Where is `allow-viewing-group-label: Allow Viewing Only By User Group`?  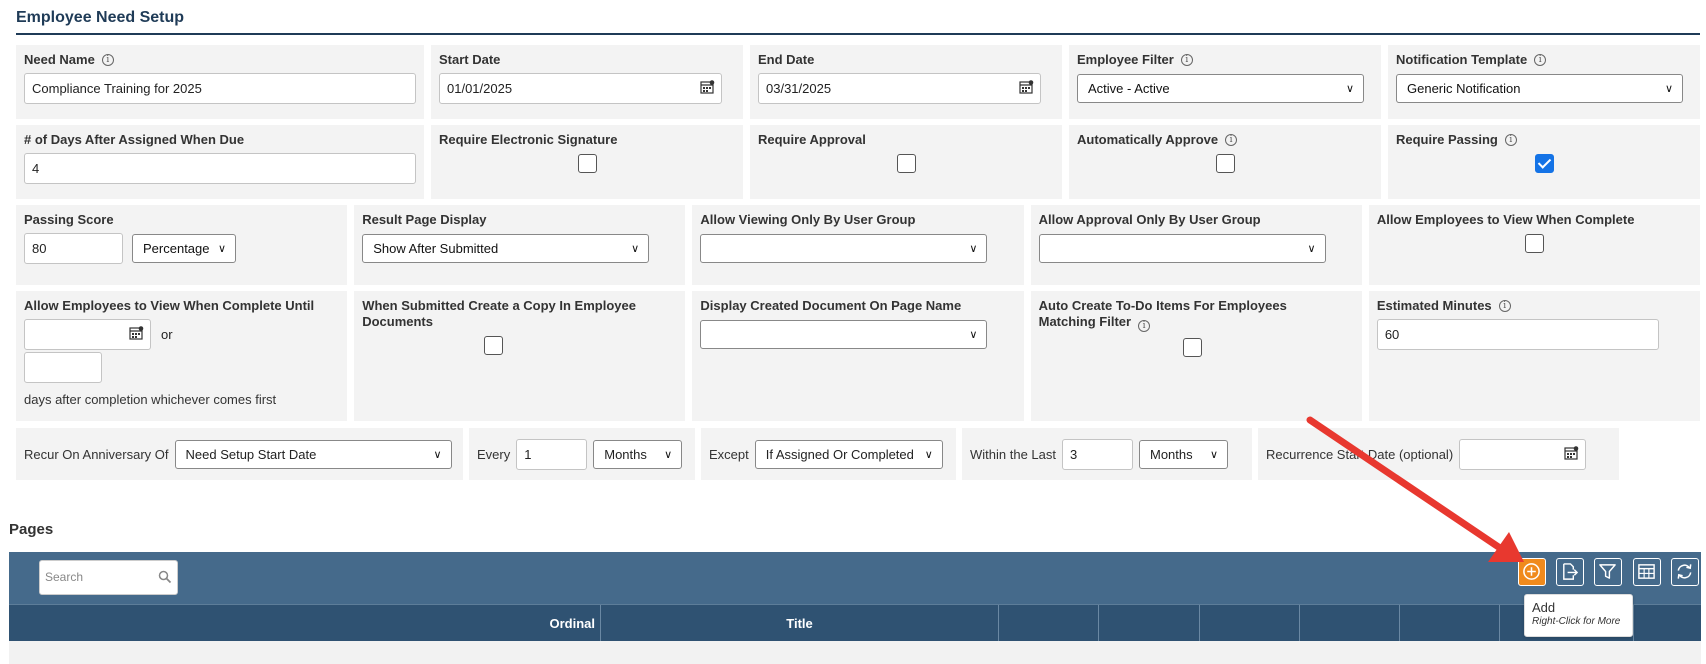
allow-viewing-group-label: Allow Viewing Only By User Group is located at coordinates (808, 219).